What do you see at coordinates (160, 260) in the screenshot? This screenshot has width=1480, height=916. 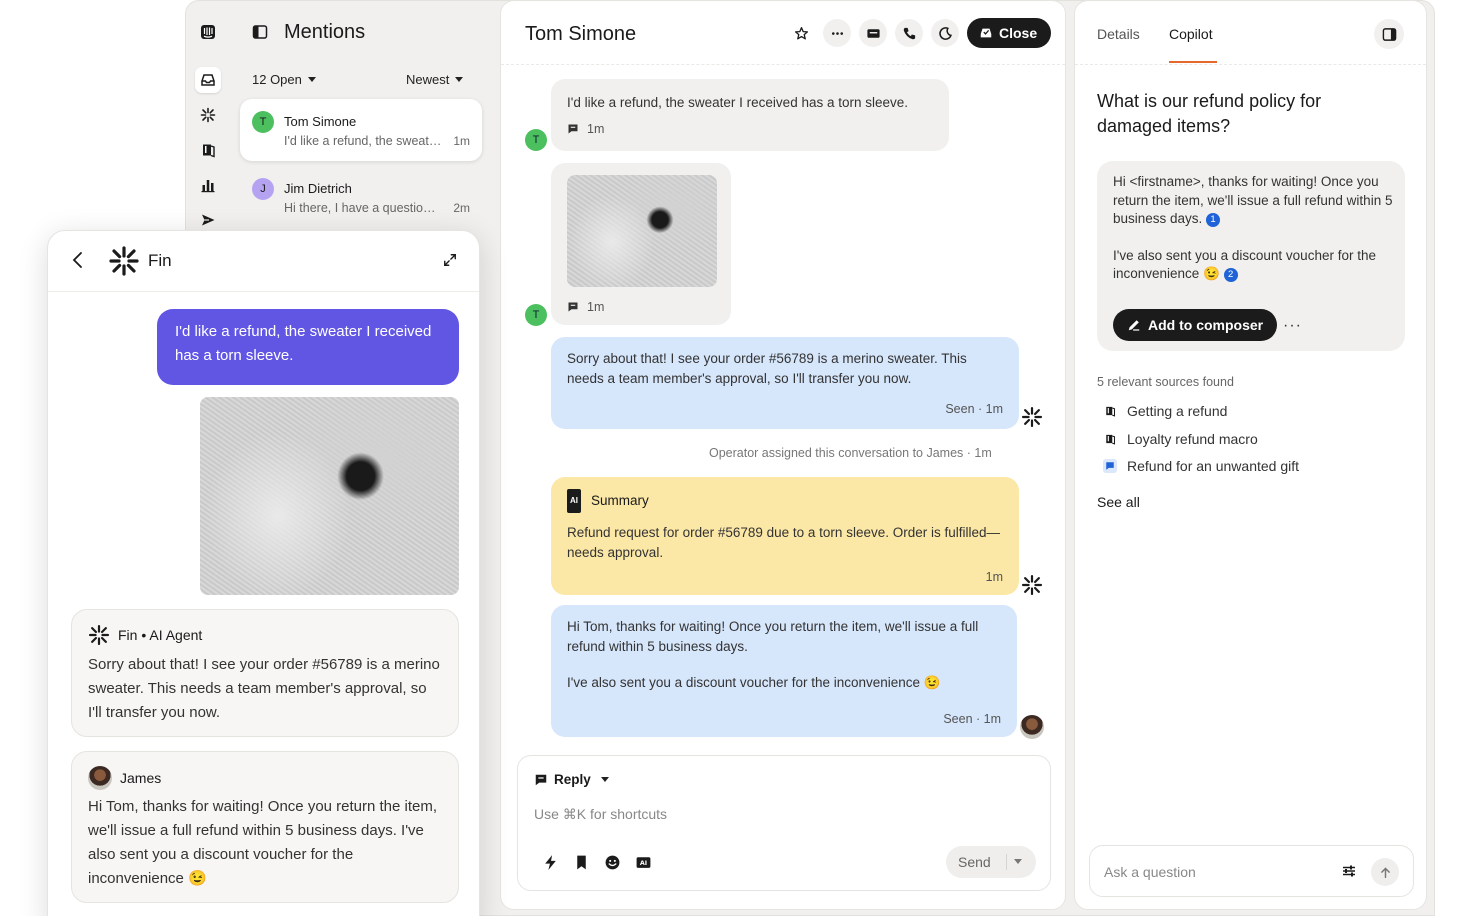 I see `widget-title: Fin` at bounding box center [160, 260].